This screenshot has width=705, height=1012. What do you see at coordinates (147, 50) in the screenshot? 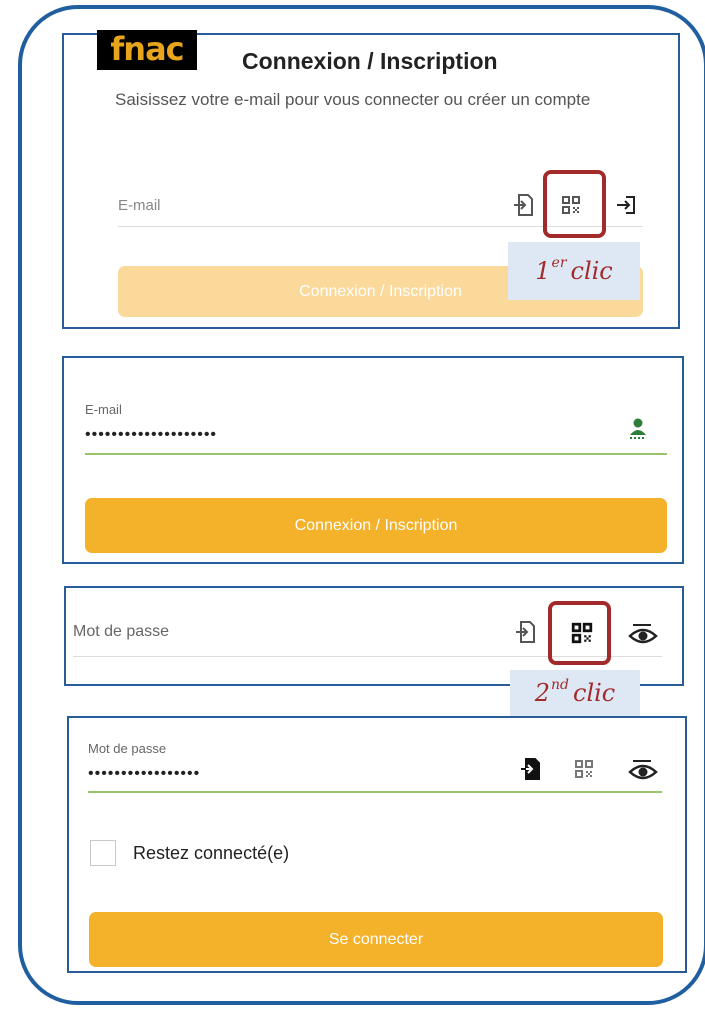
I see `fnac-logo: fnac` at bounding box center [147, 50].